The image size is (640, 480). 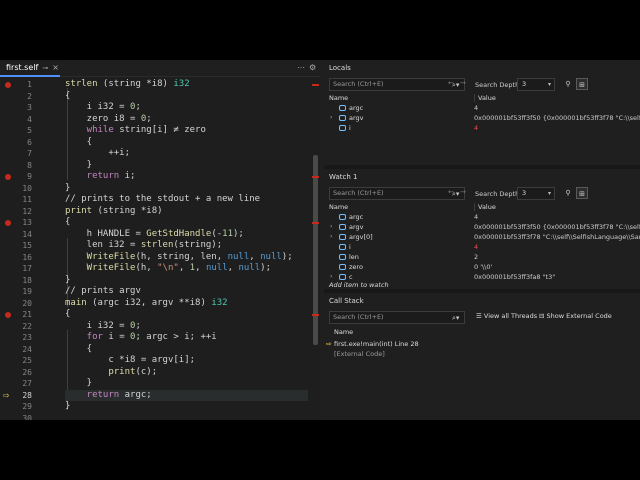 What do you see at coordinates (312, 67) in the screenshot?
I see `settings-gear-icon: ⚙` at bounding box center [312, 67].